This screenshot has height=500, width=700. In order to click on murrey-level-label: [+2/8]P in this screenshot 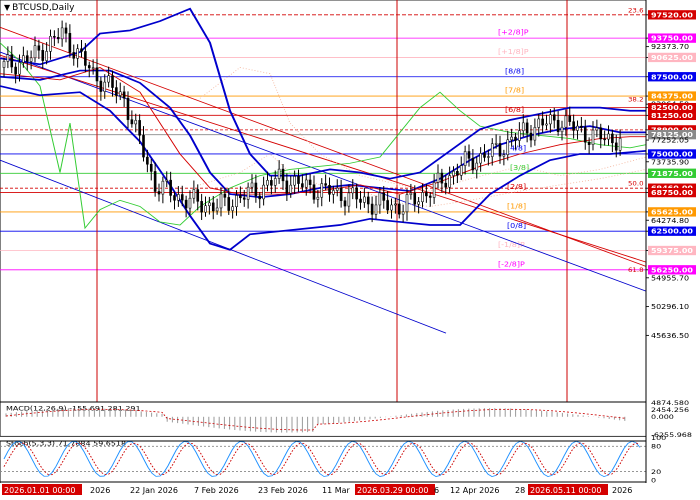, I will do `click(513, 32)`.